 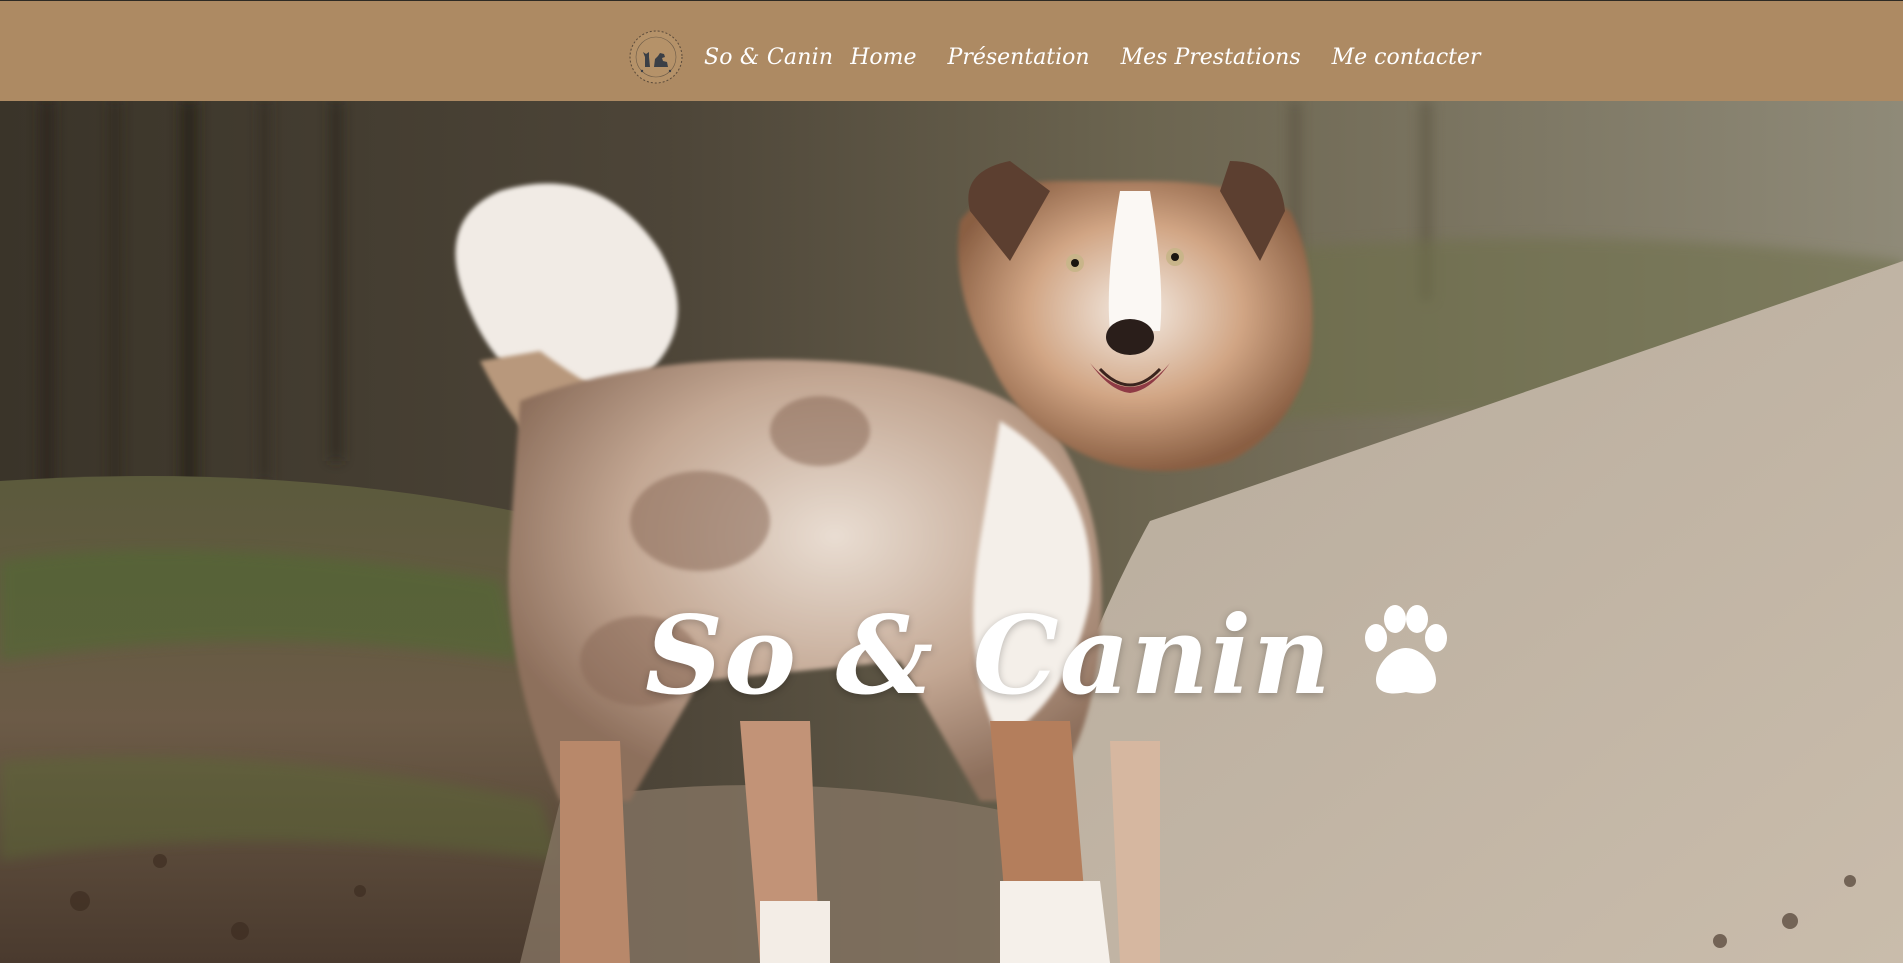 What do you see at coordinates (1019, 57) in the screenshot?
I see `nav-presentation-link: Présentation` at bounding box center [1019, 57].